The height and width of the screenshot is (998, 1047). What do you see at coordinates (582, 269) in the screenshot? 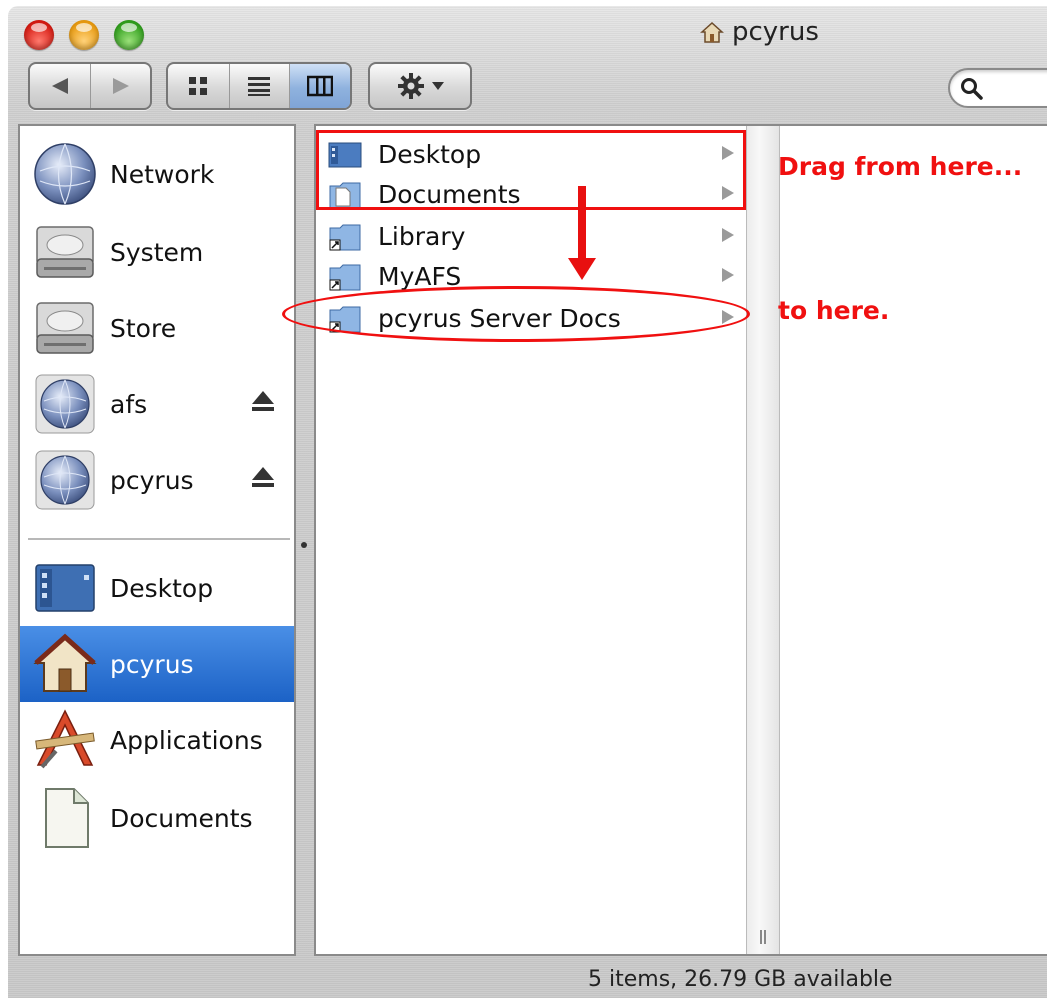
I see `drag-arrow-head` at bounding box center [582, 269].